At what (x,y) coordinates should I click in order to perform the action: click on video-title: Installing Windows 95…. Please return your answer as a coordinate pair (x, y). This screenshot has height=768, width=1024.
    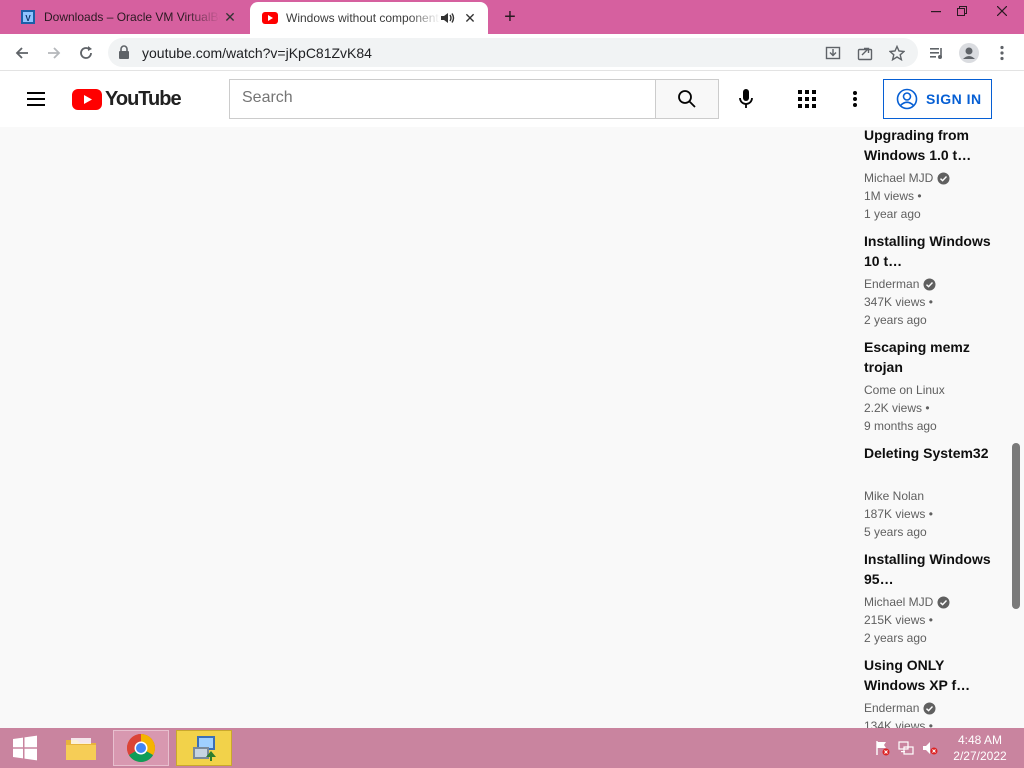
    Looking at the image, I should click on (936, 569).